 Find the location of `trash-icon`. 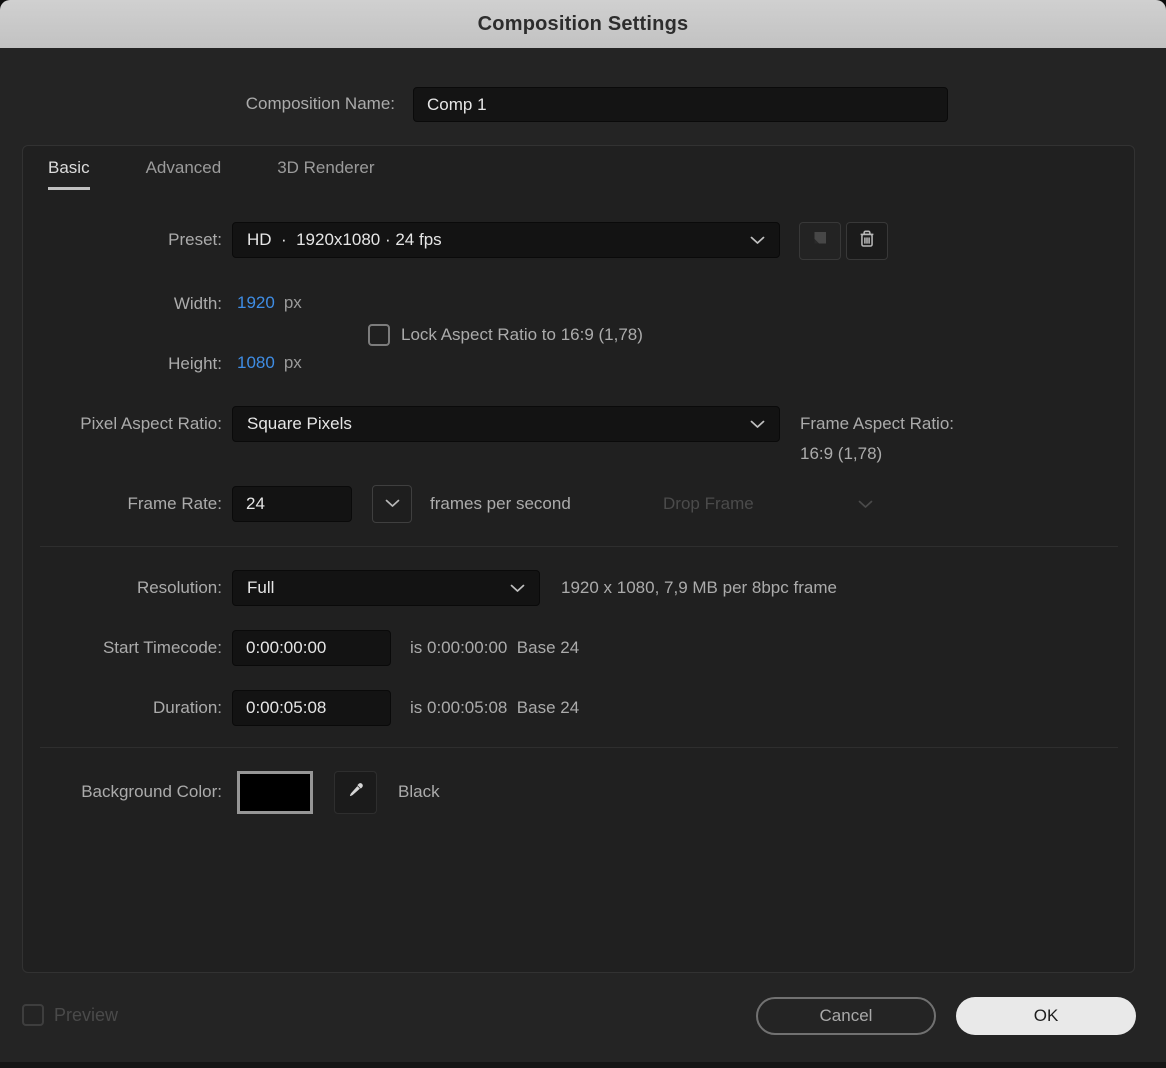

trash-icon is located at coordinates (867, 241).